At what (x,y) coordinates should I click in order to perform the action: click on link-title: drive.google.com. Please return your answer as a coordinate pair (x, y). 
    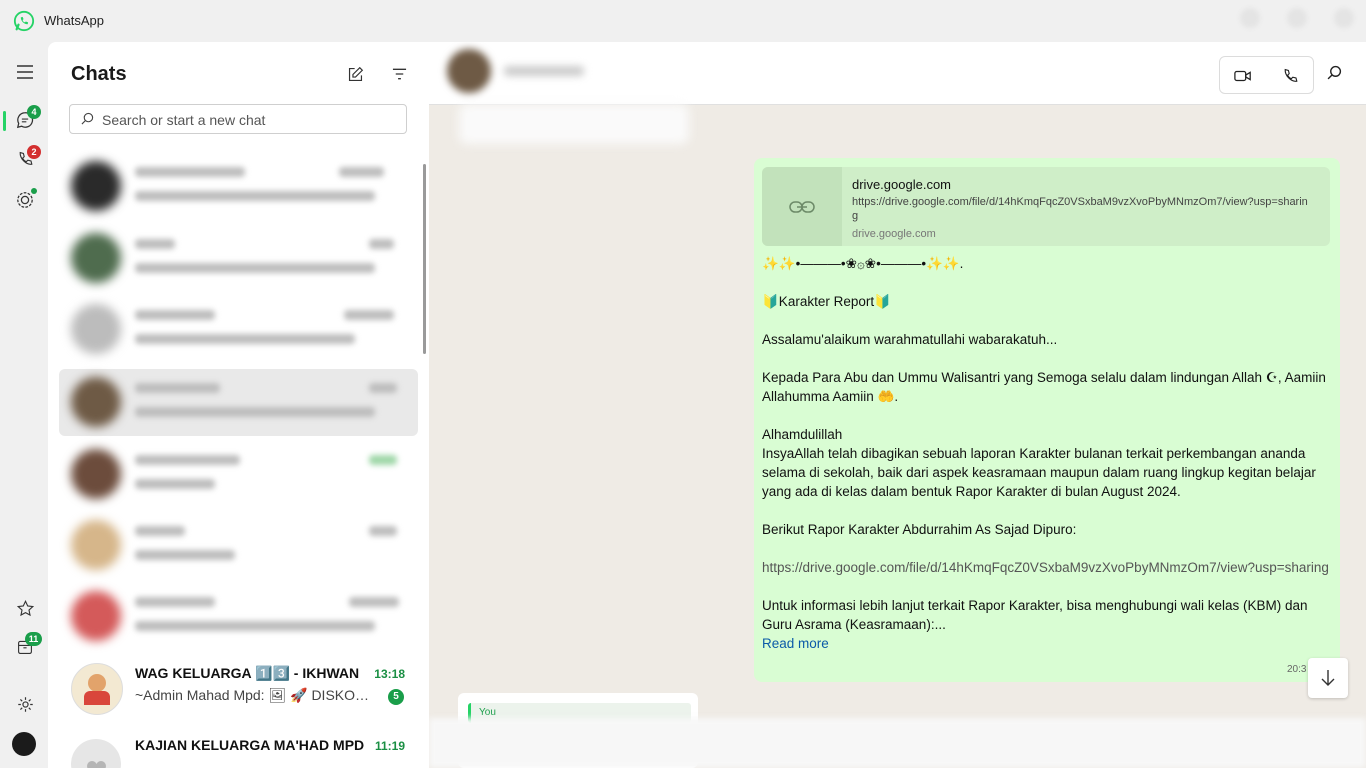
    Looking at the image, I should click on (901, 184).